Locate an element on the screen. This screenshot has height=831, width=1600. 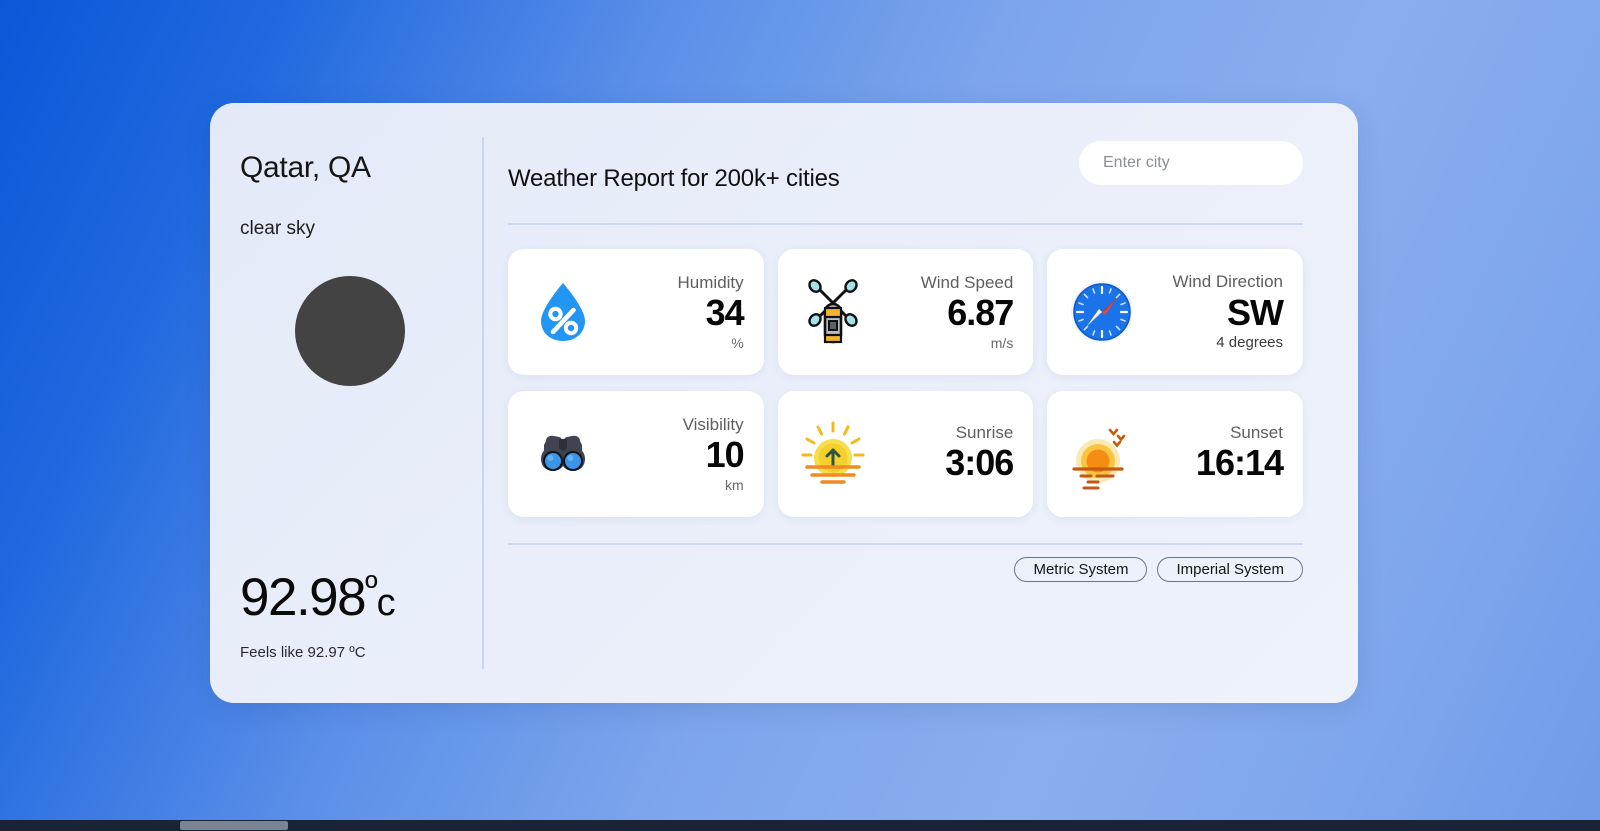
card-text-sunset: Sunset 16:14 is located at coordinates (1239, 454).